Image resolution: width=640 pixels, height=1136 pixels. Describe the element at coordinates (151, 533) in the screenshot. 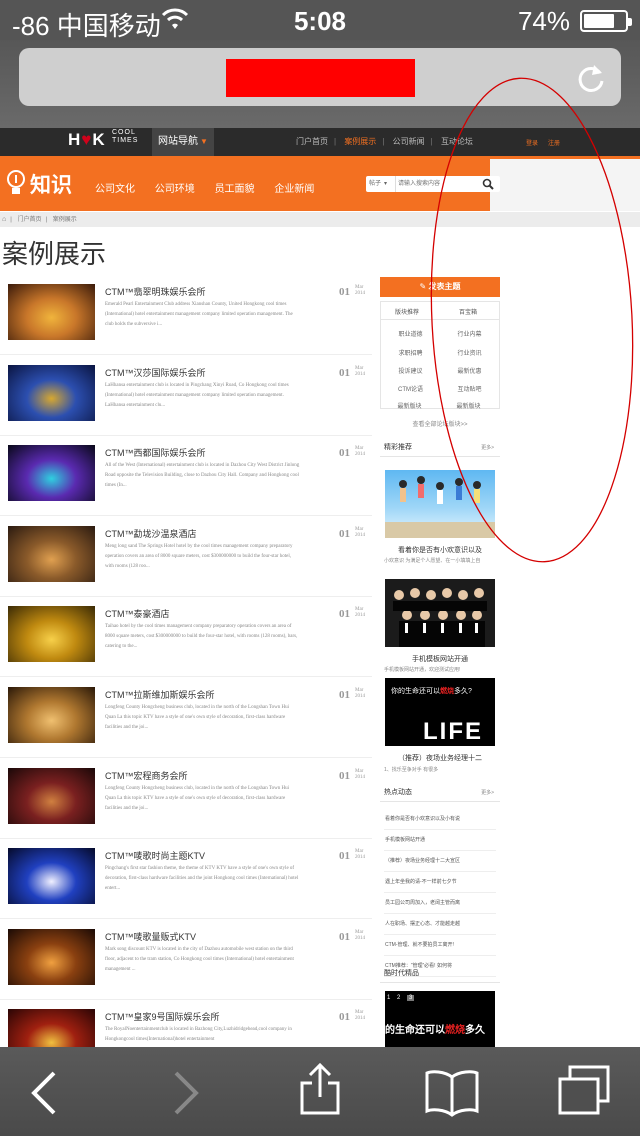

I see `case-title: CTM™勐垅沙温泉酒店` at that location.